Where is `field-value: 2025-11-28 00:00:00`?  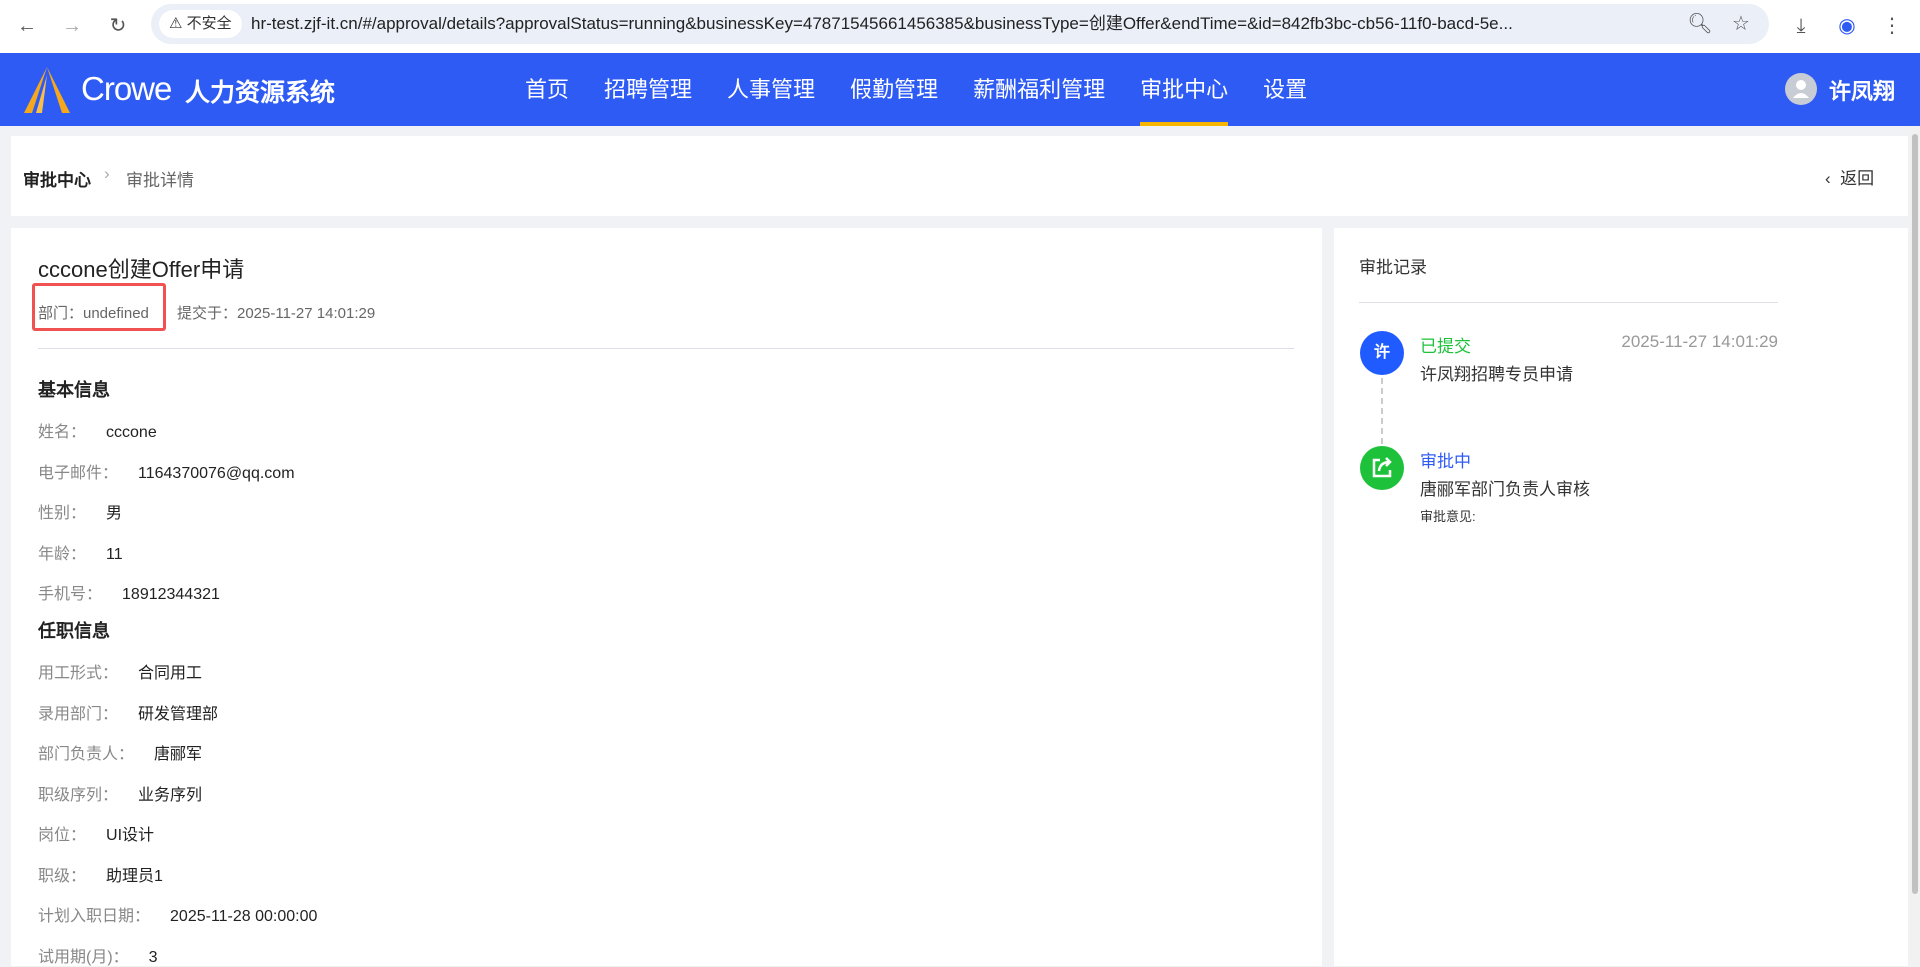
field-value: 2025-11-28 00:00:00 is located at coordinates (244, 916).